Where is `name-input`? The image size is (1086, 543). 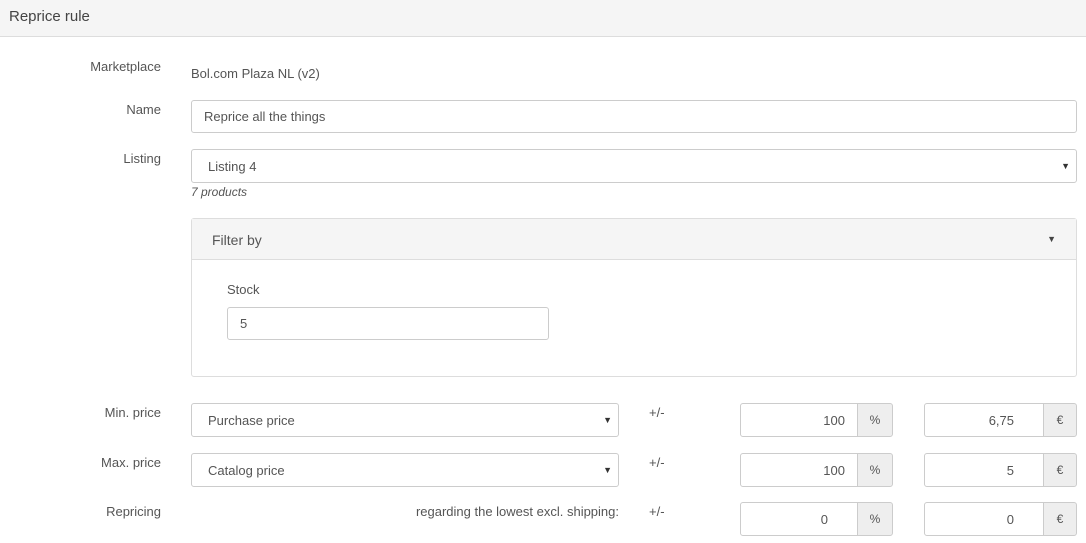 name-input is located at coordinates (634, 116).